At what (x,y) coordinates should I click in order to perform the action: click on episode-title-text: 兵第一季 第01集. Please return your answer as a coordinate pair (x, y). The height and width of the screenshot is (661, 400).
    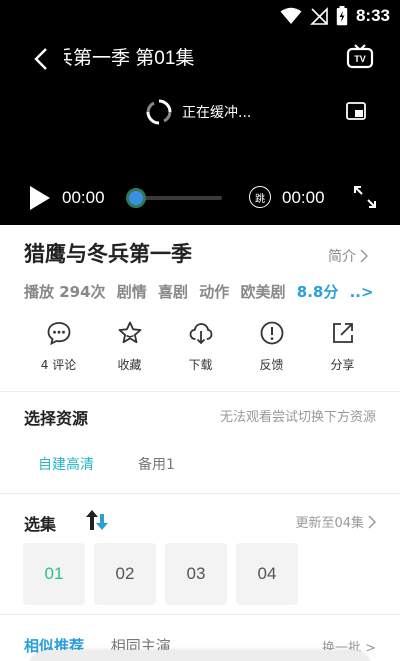
    Looking at the image, I should click on (129, 58).